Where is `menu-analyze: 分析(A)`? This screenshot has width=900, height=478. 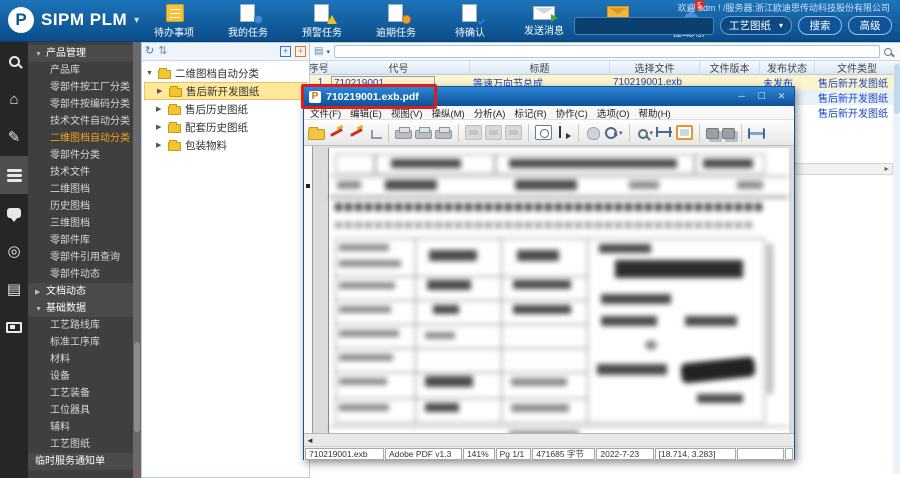 menu-analyze: 分析(A) is located at coordinates (490, 113).